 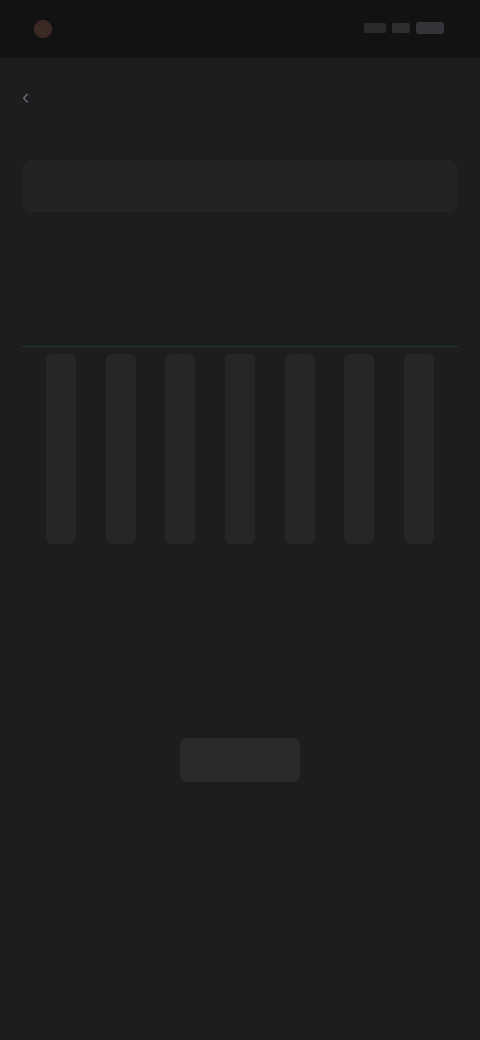 What do you see at coordinates (33, 97) in the screenshot?
I see `chevron-left-icon: ‹` at bounding box center [33, 97].